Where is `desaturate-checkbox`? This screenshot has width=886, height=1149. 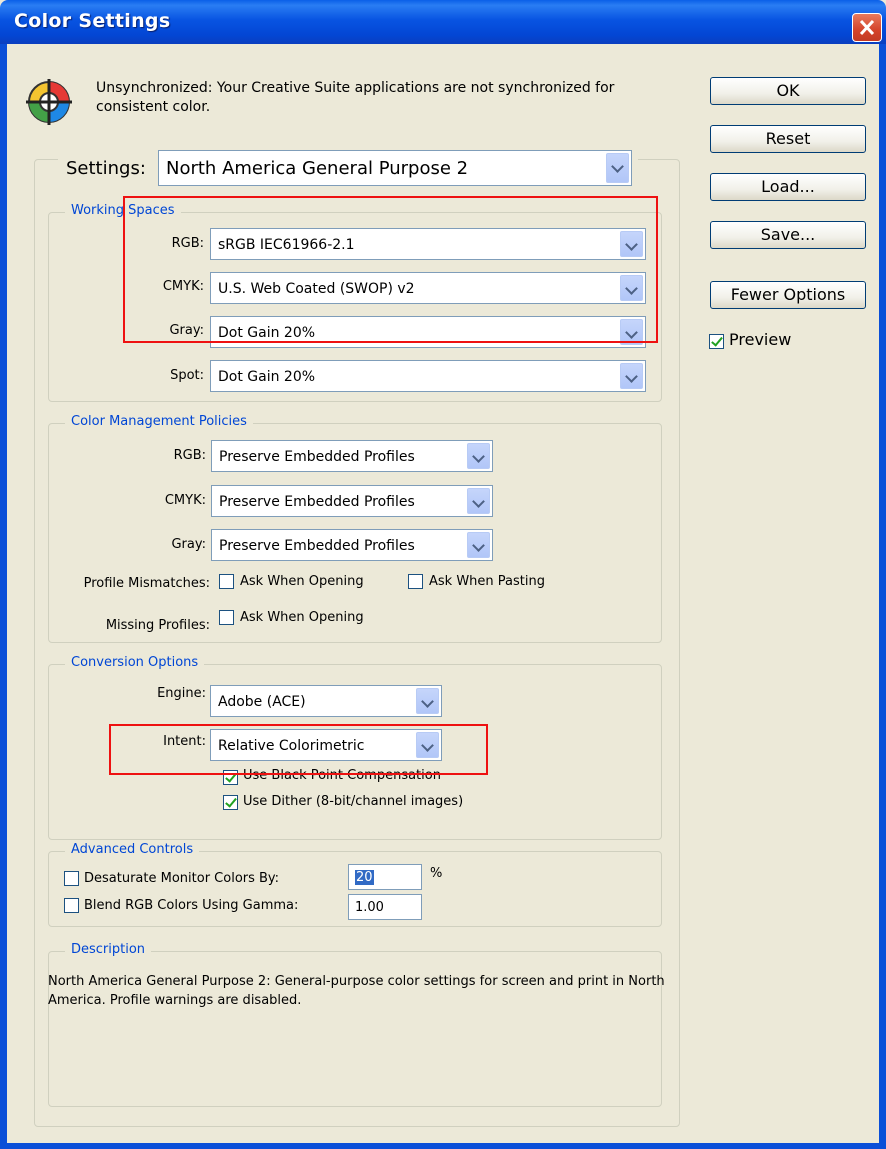
desaturate-checkbox is located at coordinates (71, 878).